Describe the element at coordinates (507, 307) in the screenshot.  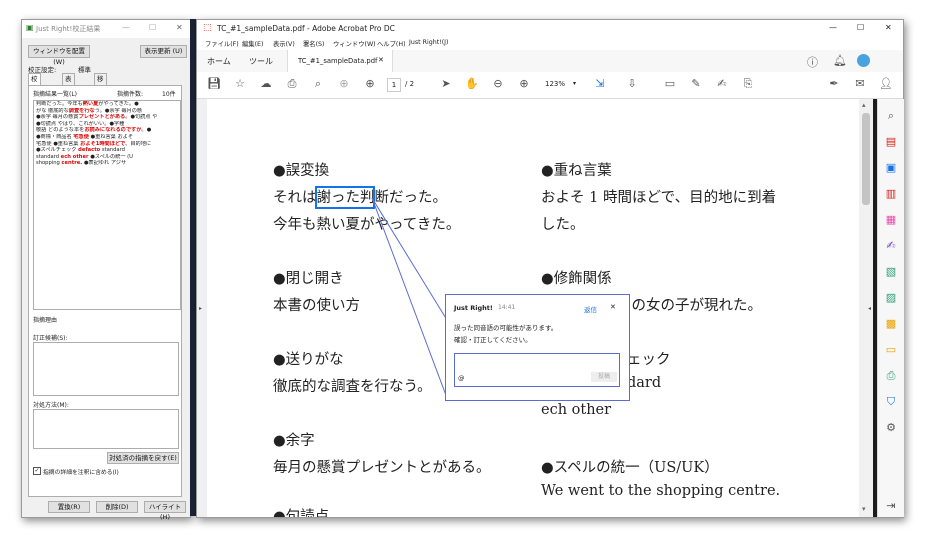
I see `comment-time: 14:41` at that location.